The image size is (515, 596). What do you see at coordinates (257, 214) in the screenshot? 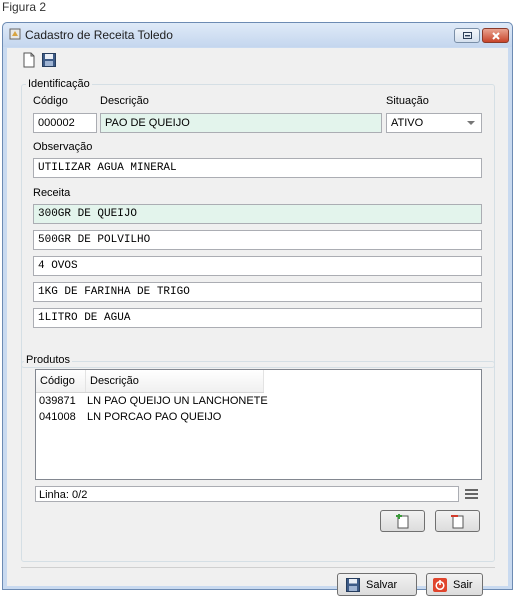
I see `receita-line-1: 300GR DE QUEIJO` at bounding box center [257, 214].